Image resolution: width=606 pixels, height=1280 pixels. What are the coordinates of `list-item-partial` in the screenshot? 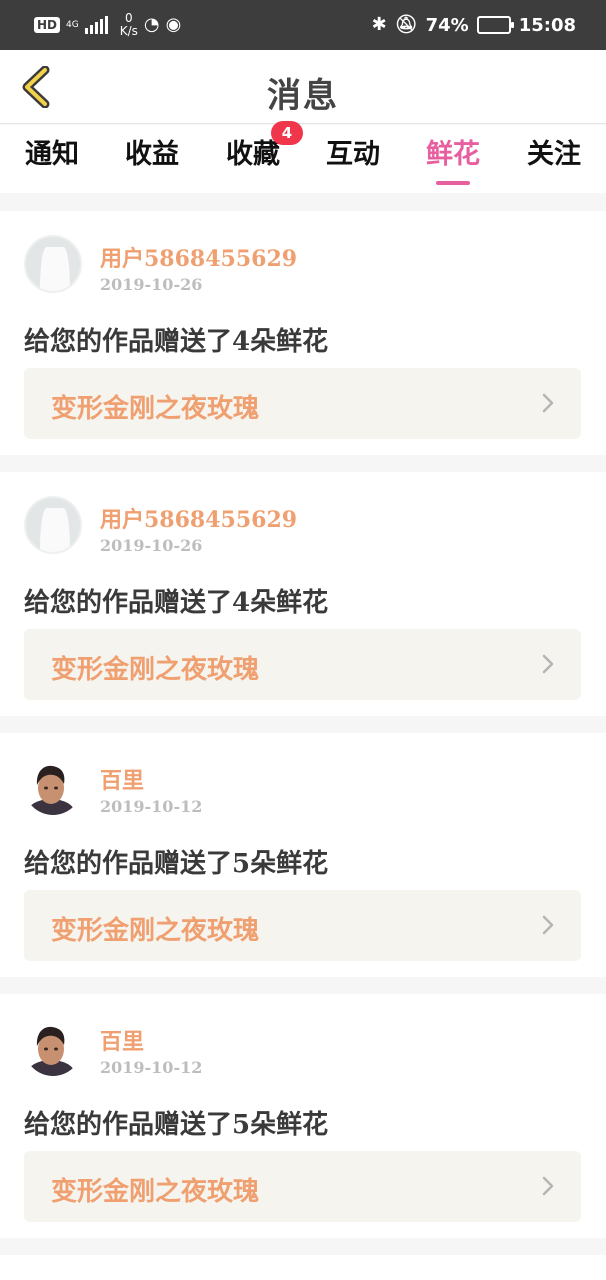 It's located at (303, 1267).